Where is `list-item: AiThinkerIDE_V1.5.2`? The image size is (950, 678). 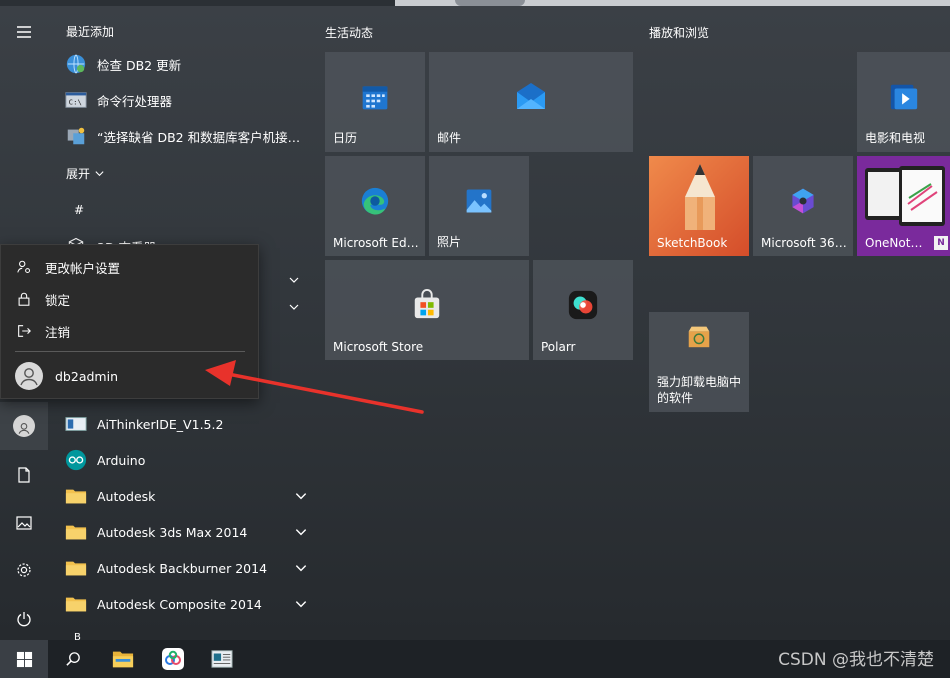
list-item: AiThinkerIDE_V1.5.2 is located at coordinates (186, 424).